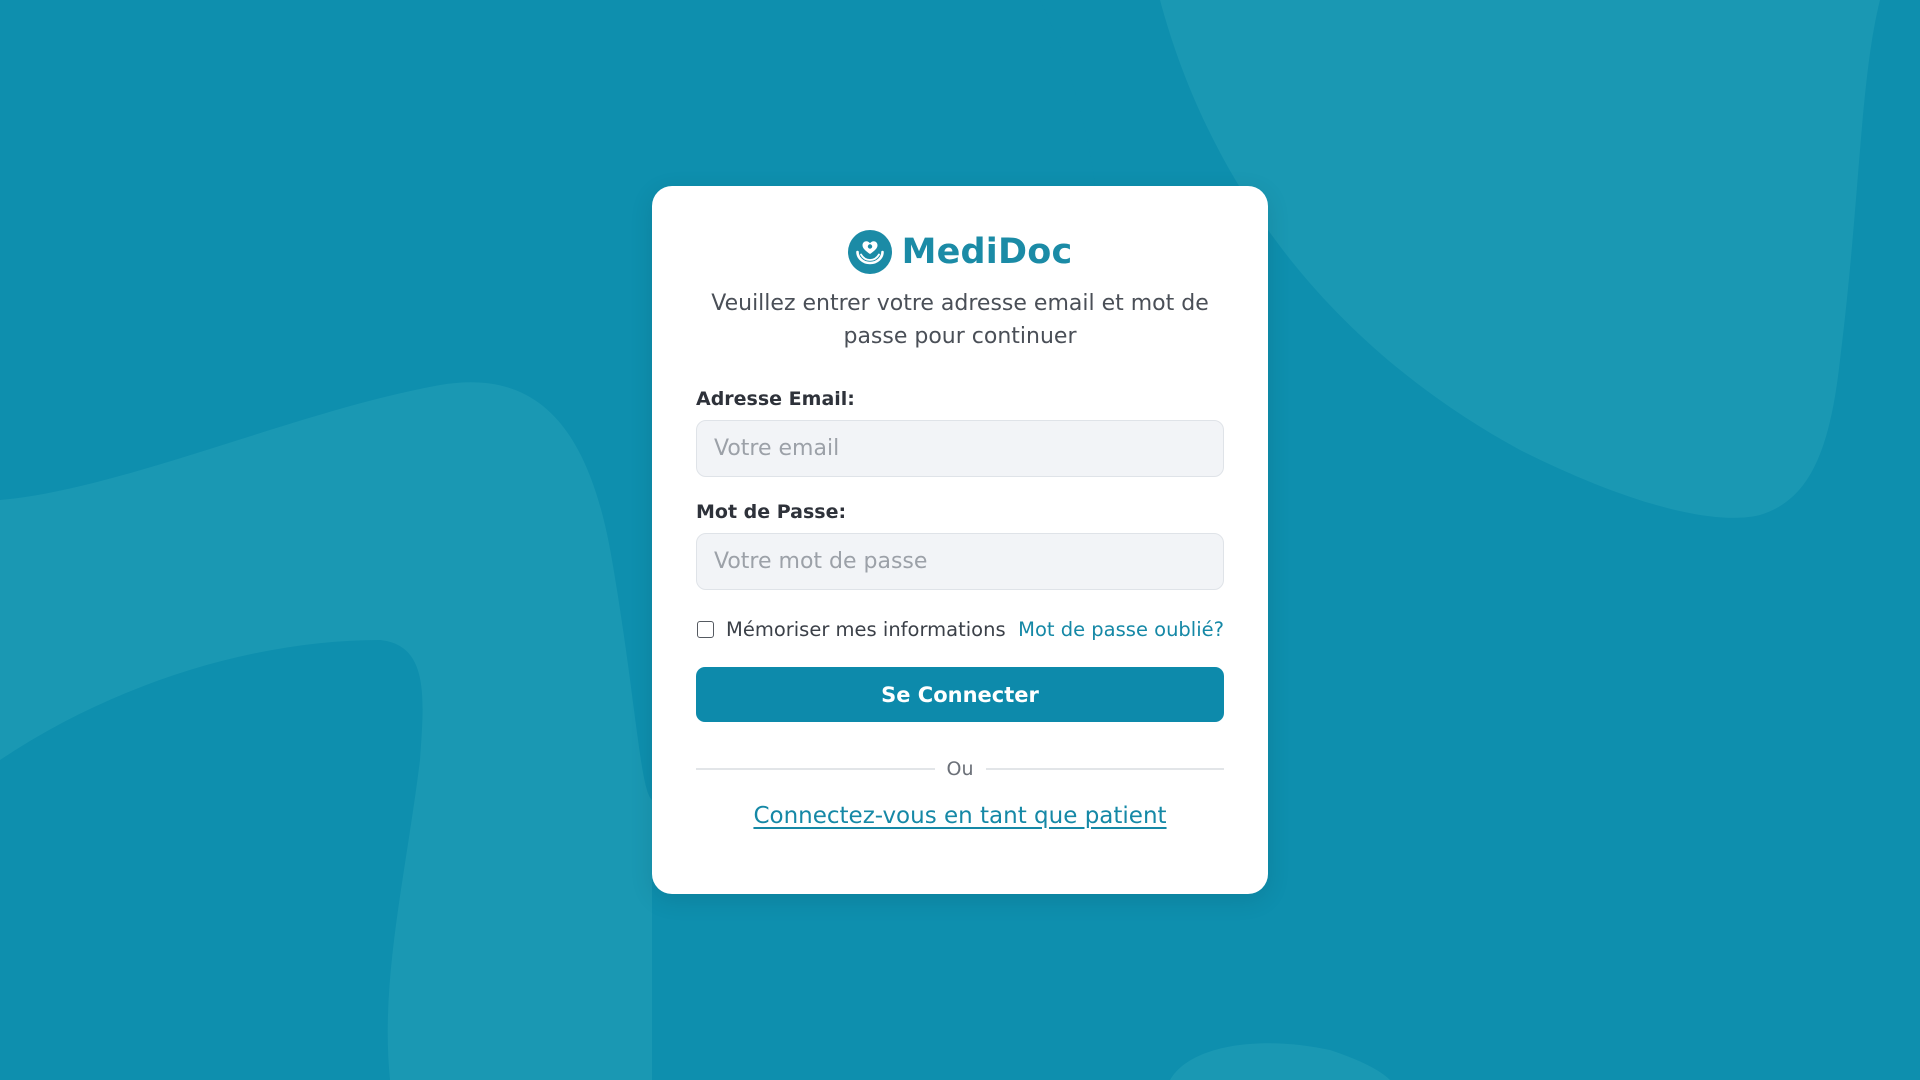  I want to click on remember-me-checkbox, so click(705, 629).